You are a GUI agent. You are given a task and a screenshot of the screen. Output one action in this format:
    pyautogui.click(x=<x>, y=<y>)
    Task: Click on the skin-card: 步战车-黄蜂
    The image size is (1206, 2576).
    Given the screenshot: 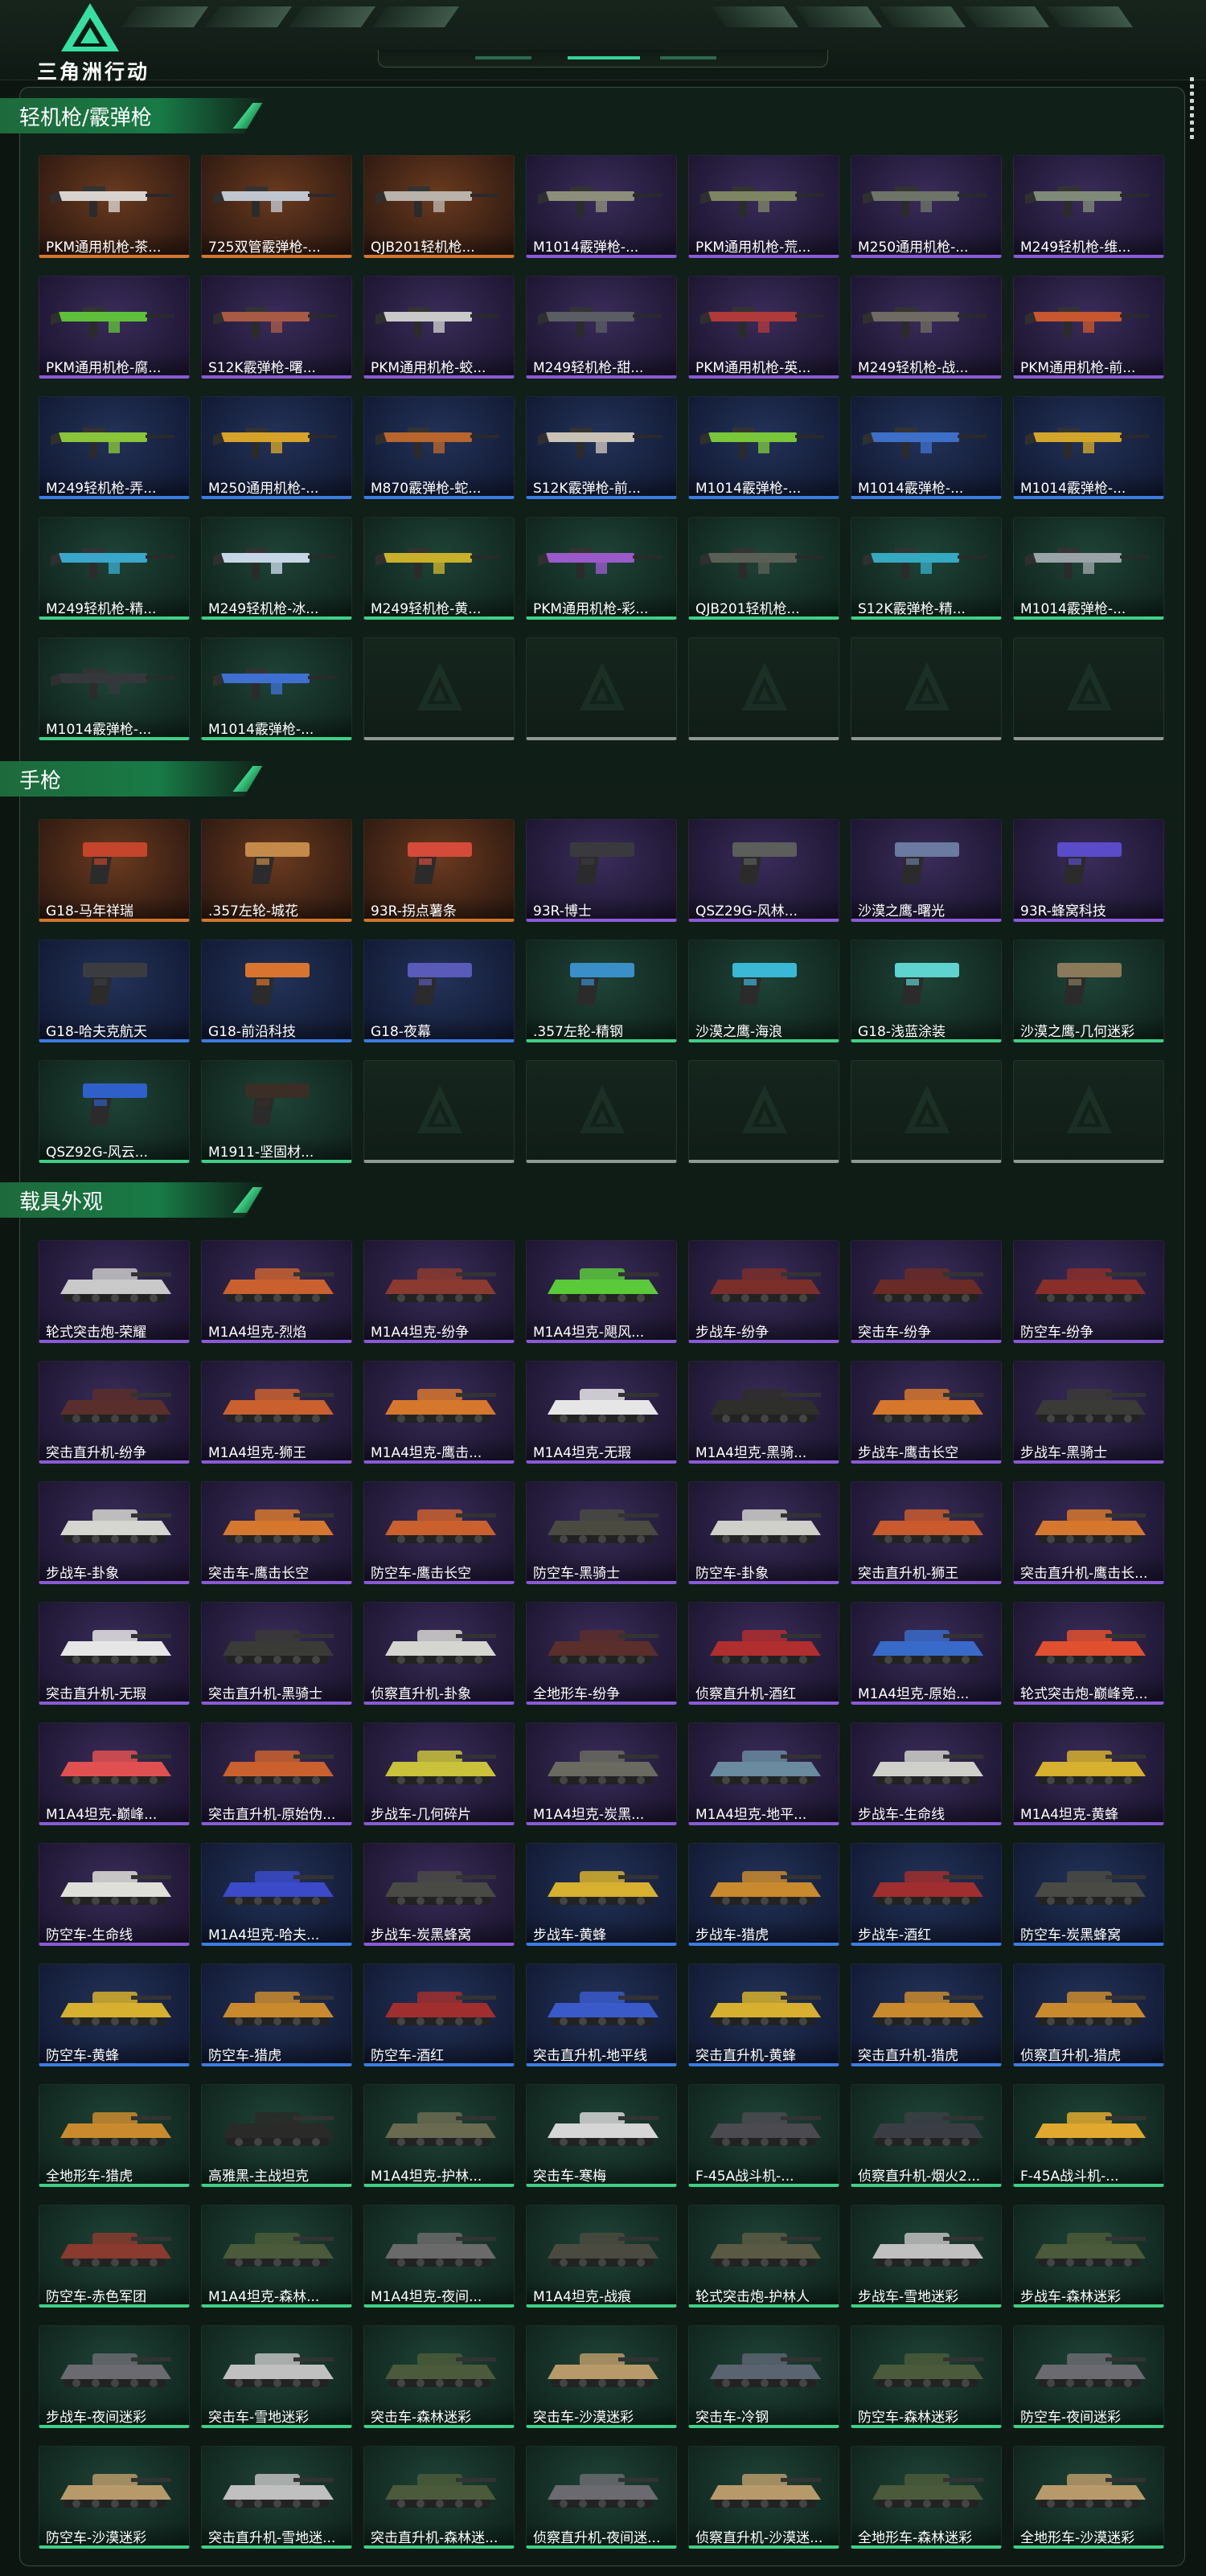 What is the action you would take?
    pyautogui.click(x=601, y=1894)
    